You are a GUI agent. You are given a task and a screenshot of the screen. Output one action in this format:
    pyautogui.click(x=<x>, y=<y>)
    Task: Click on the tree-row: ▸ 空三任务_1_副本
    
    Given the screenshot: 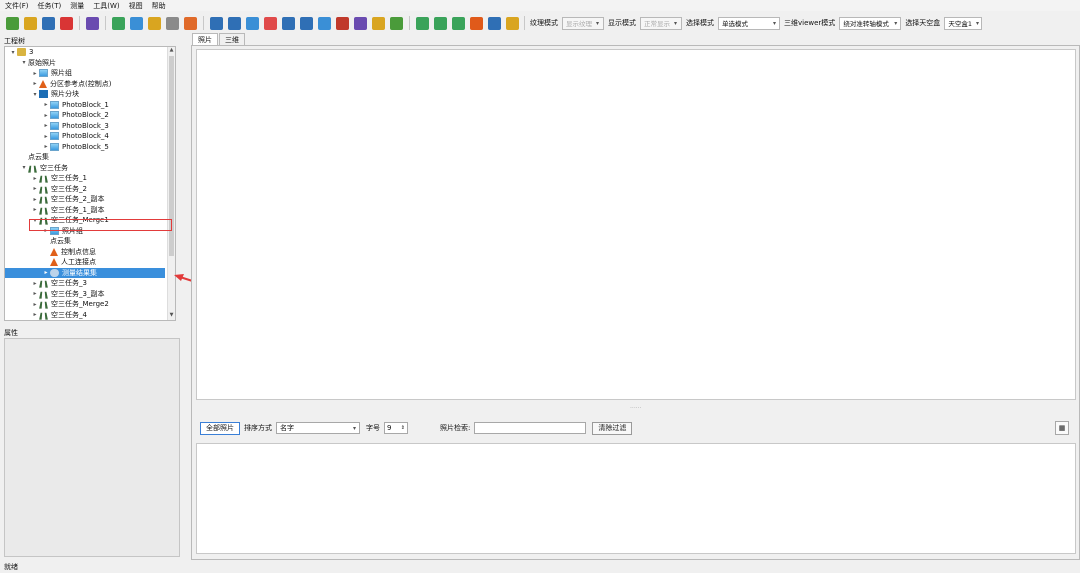 What is the action you would take?
    pyautogui.click(x=90, y=210)
    